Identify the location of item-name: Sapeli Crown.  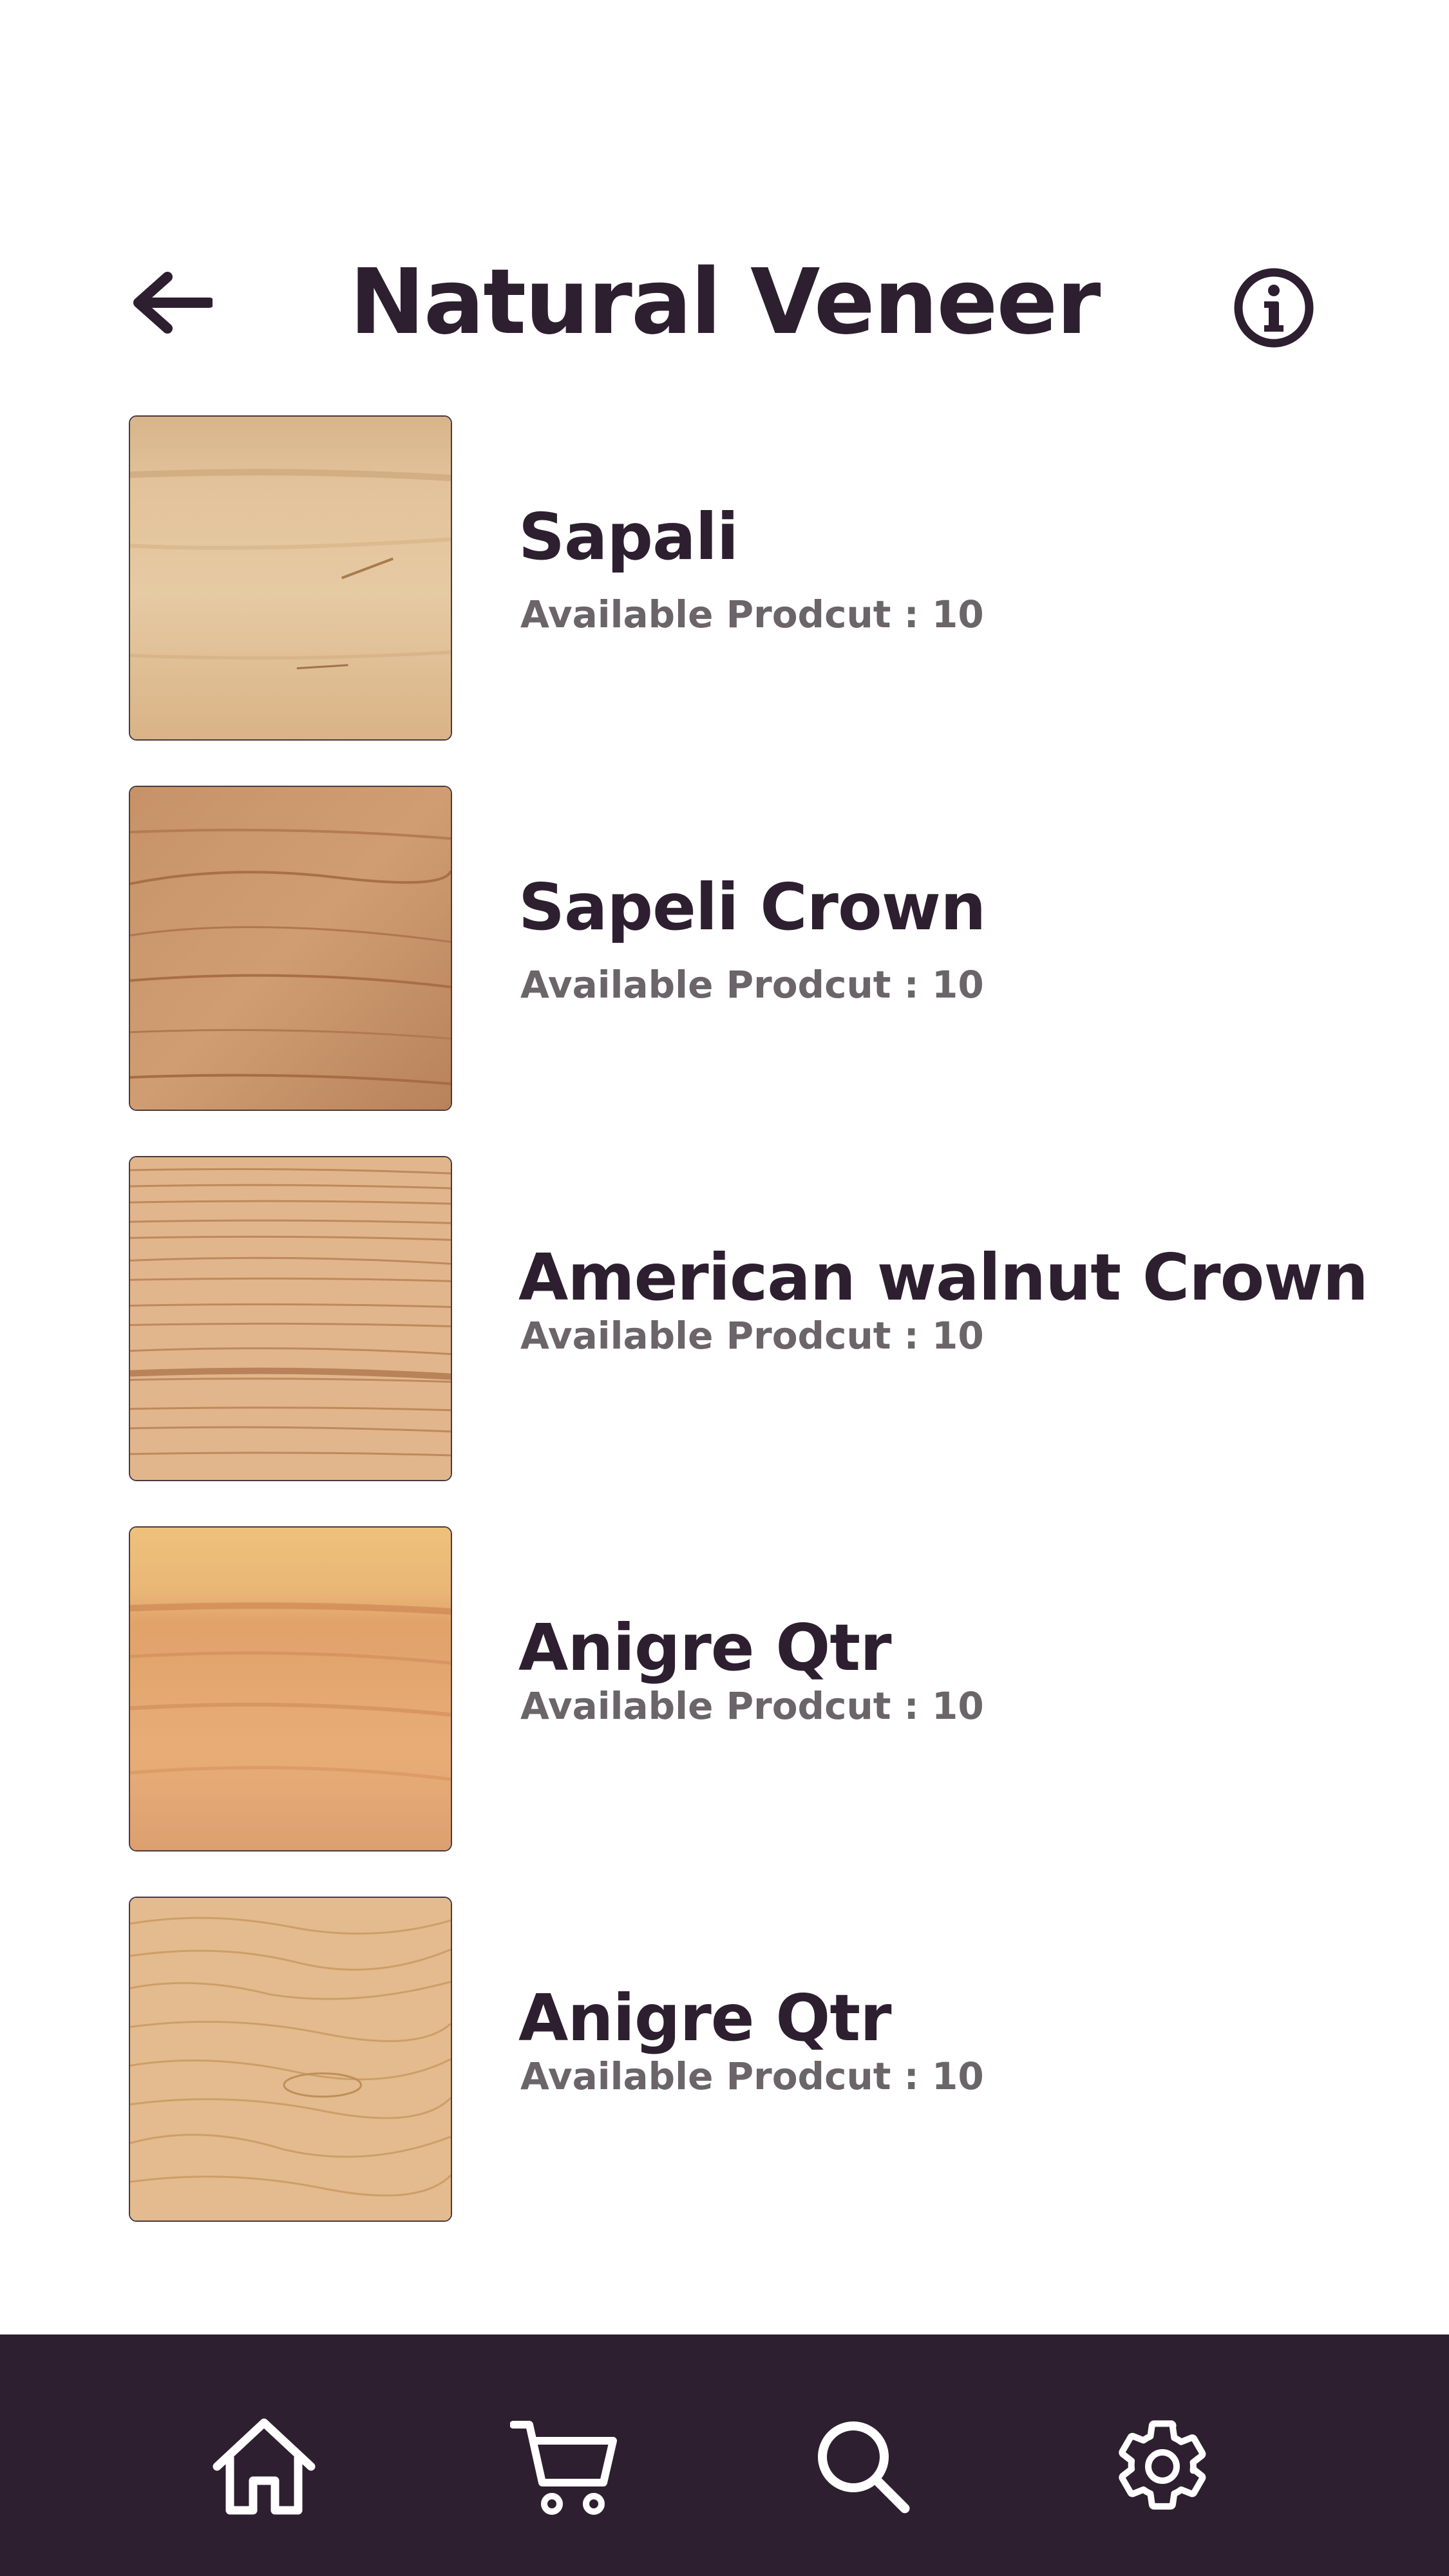
(752, 907).